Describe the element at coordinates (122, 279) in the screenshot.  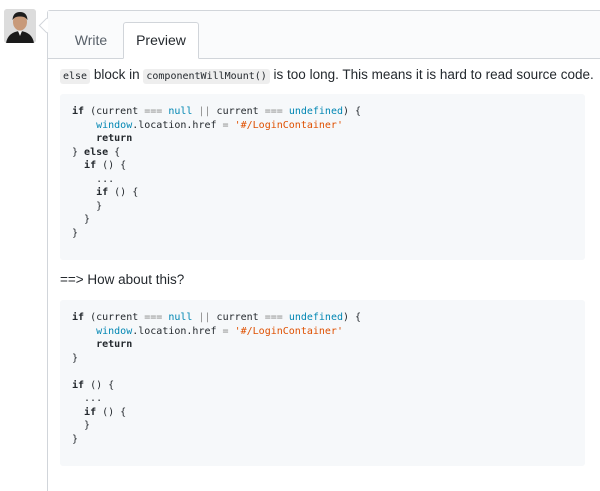
I see `preview-paragraph: ==> How about this?` at that location.